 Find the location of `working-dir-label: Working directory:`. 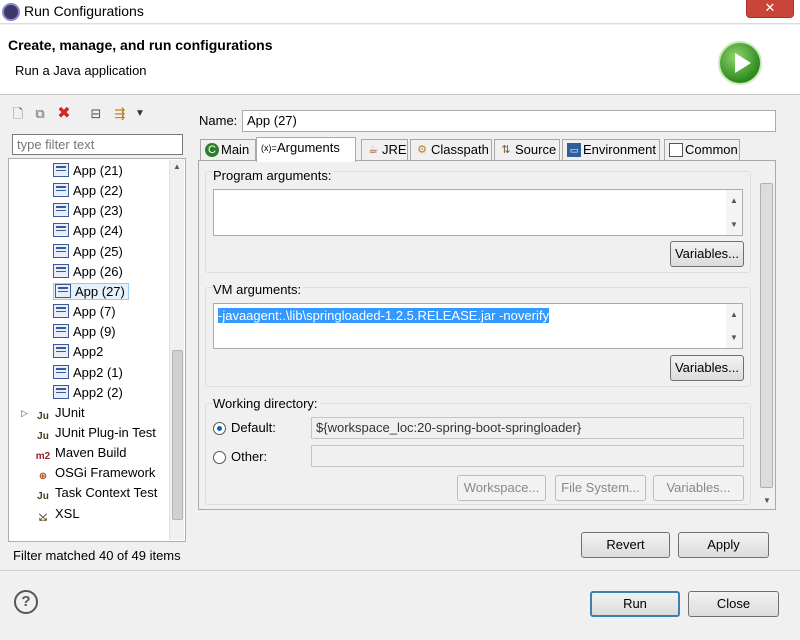

working-dir-label: Working directory: is located at coordinates (266, 403).